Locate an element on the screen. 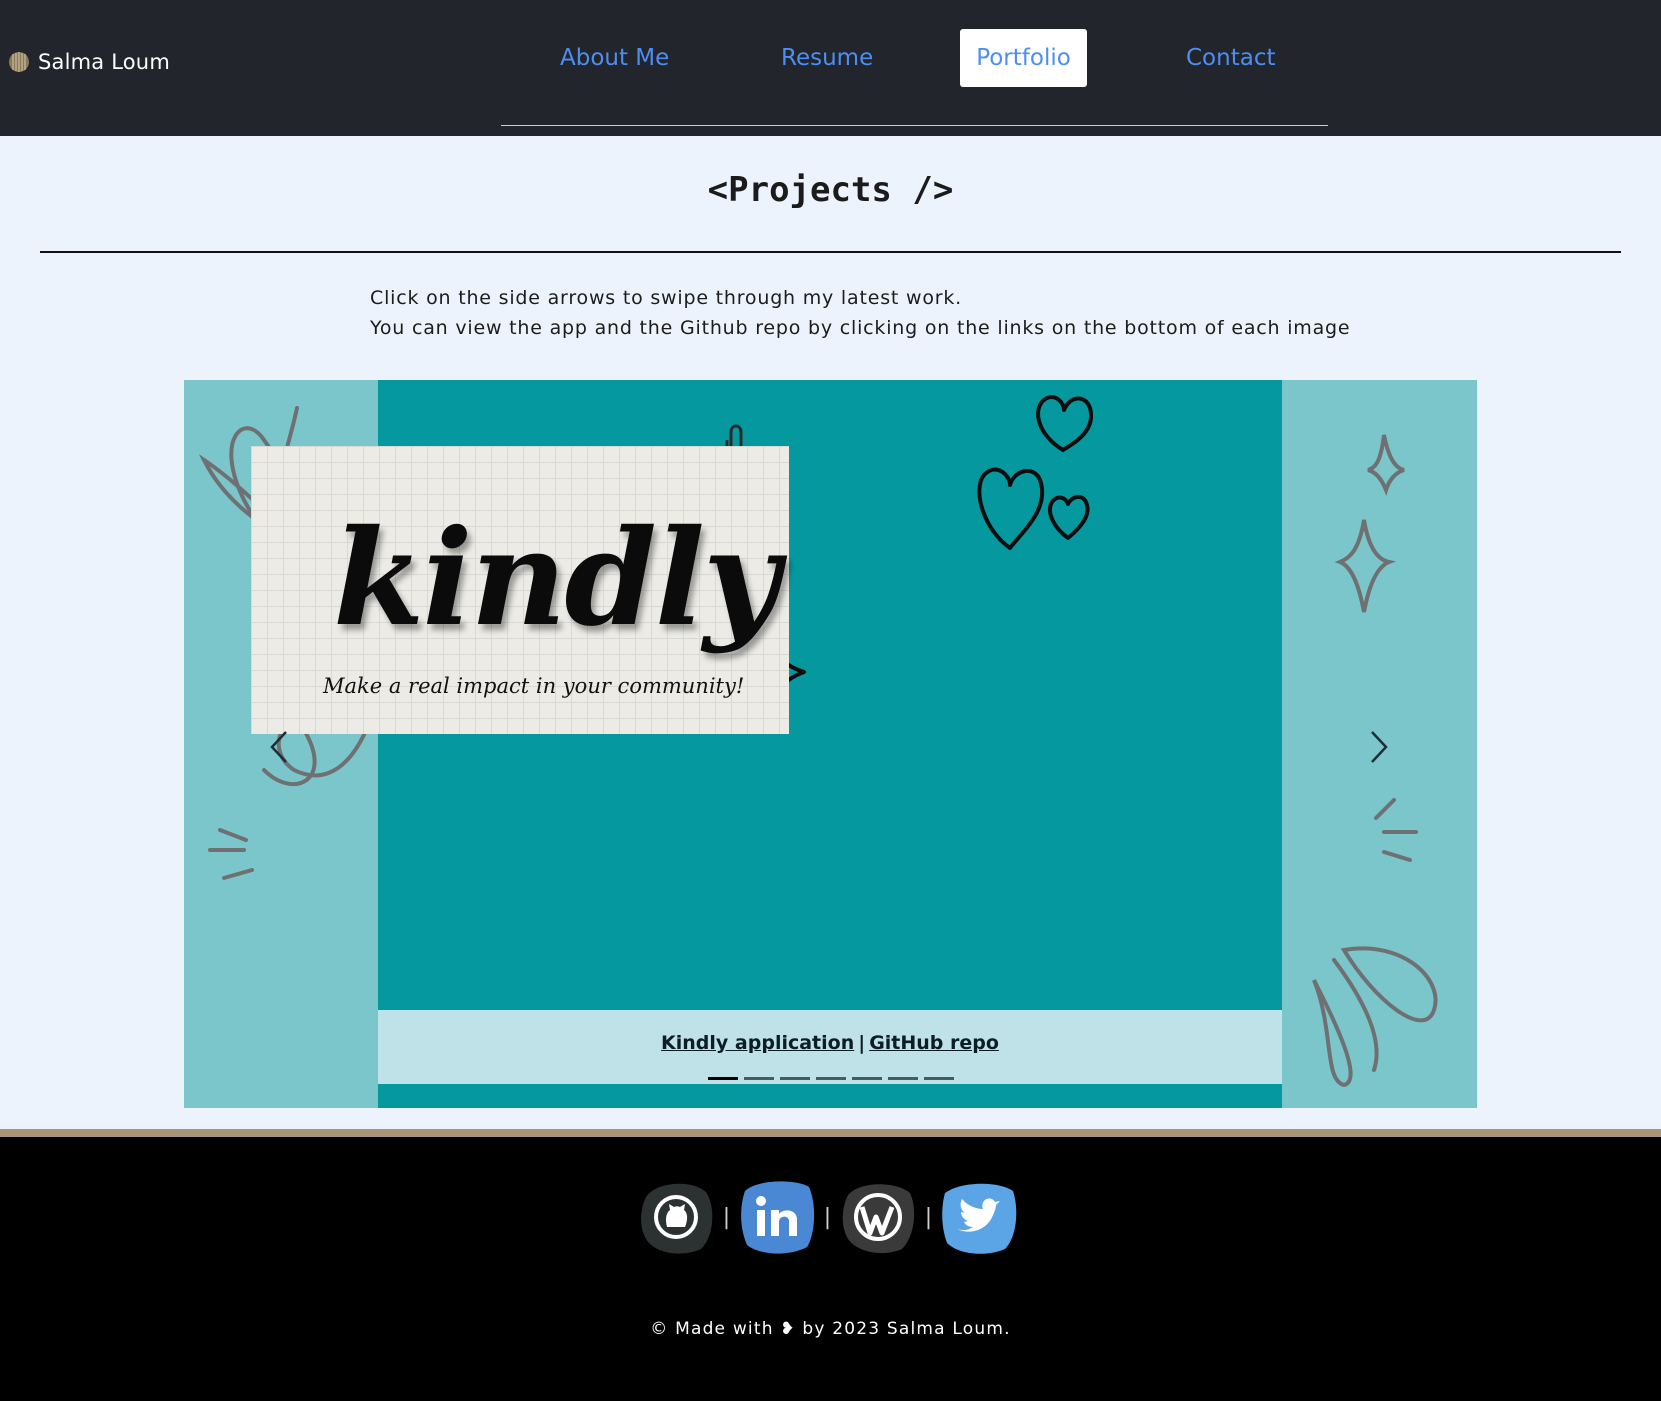 This screenshot has width=1661, height=1401. brand-logo-icon is located at coordinates (19, 62).